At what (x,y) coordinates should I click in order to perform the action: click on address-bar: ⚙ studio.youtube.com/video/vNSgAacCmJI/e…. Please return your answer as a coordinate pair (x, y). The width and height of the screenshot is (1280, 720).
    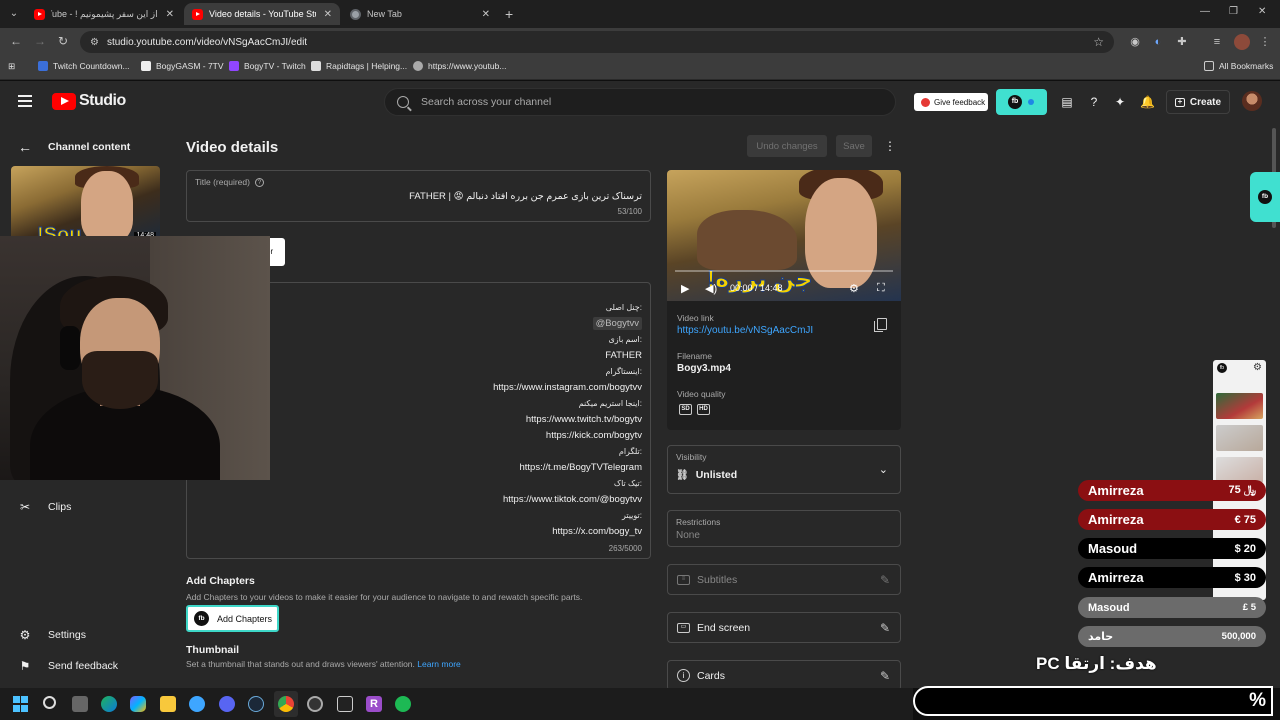
    Looking at the image, I should click on (597, 42).